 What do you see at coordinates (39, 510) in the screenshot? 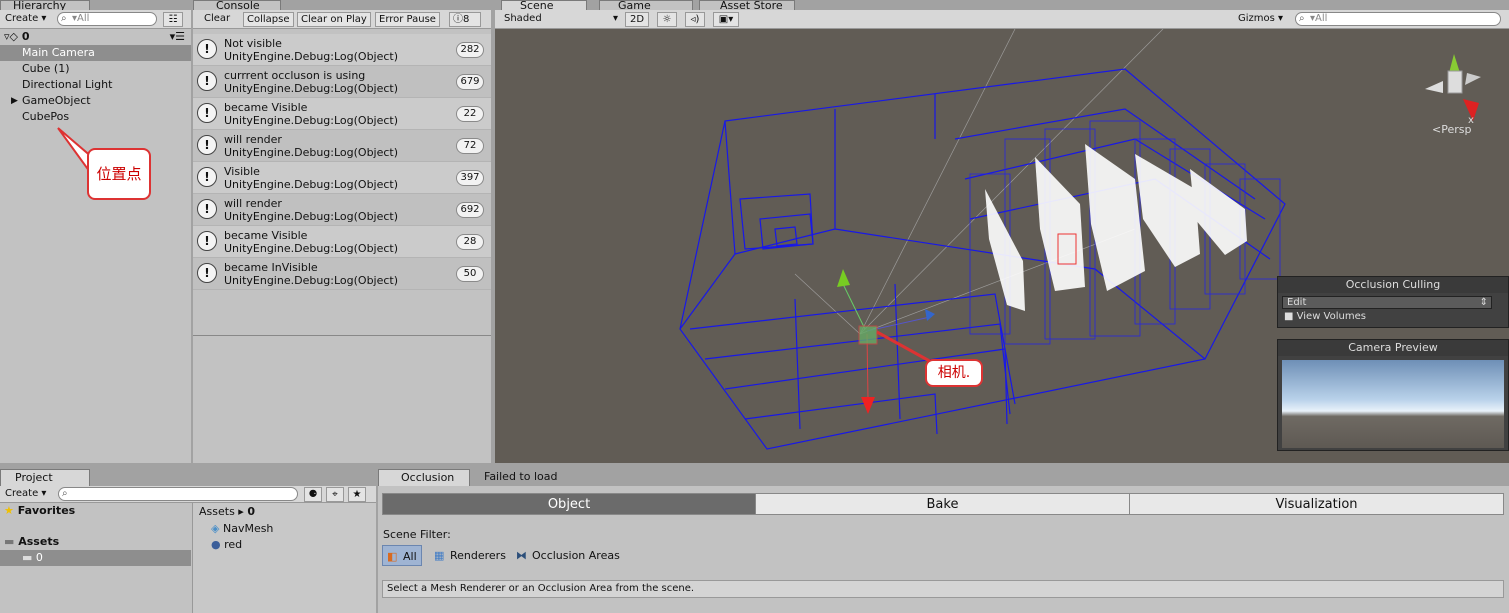
I see `favorites-item: ★ Favorites` at bounding box center [39, 510].